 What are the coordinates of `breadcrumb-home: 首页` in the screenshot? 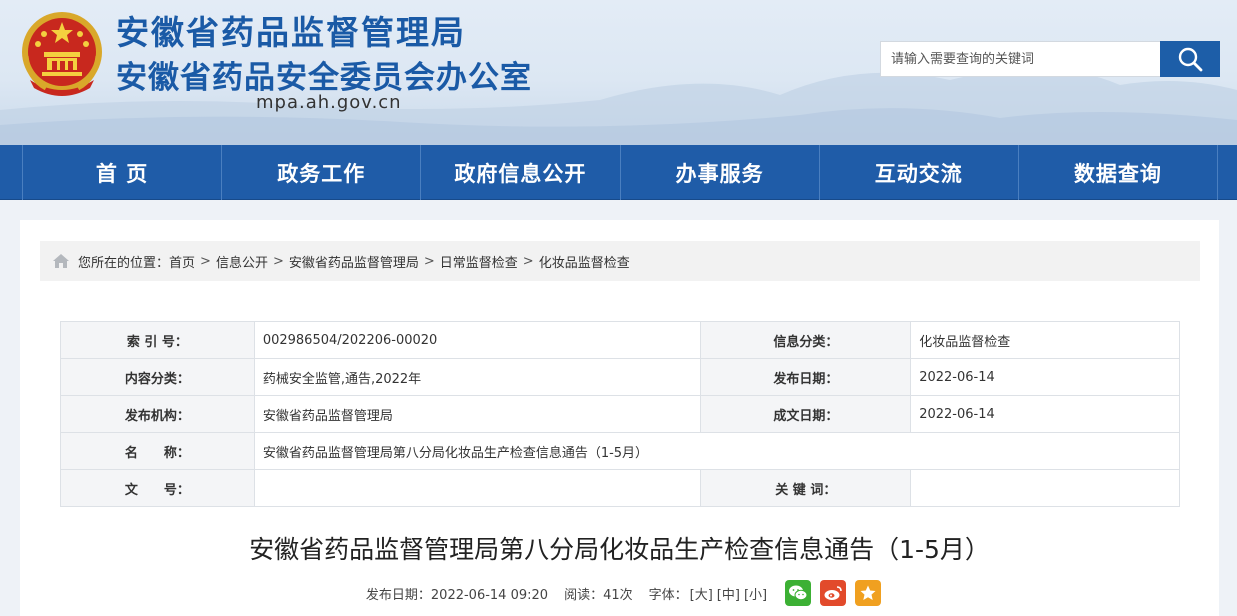 It's located at (182, 261).